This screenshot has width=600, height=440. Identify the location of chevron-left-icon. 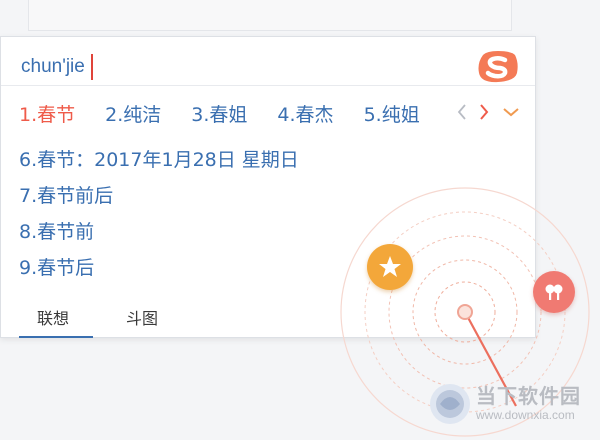
(462, 112).